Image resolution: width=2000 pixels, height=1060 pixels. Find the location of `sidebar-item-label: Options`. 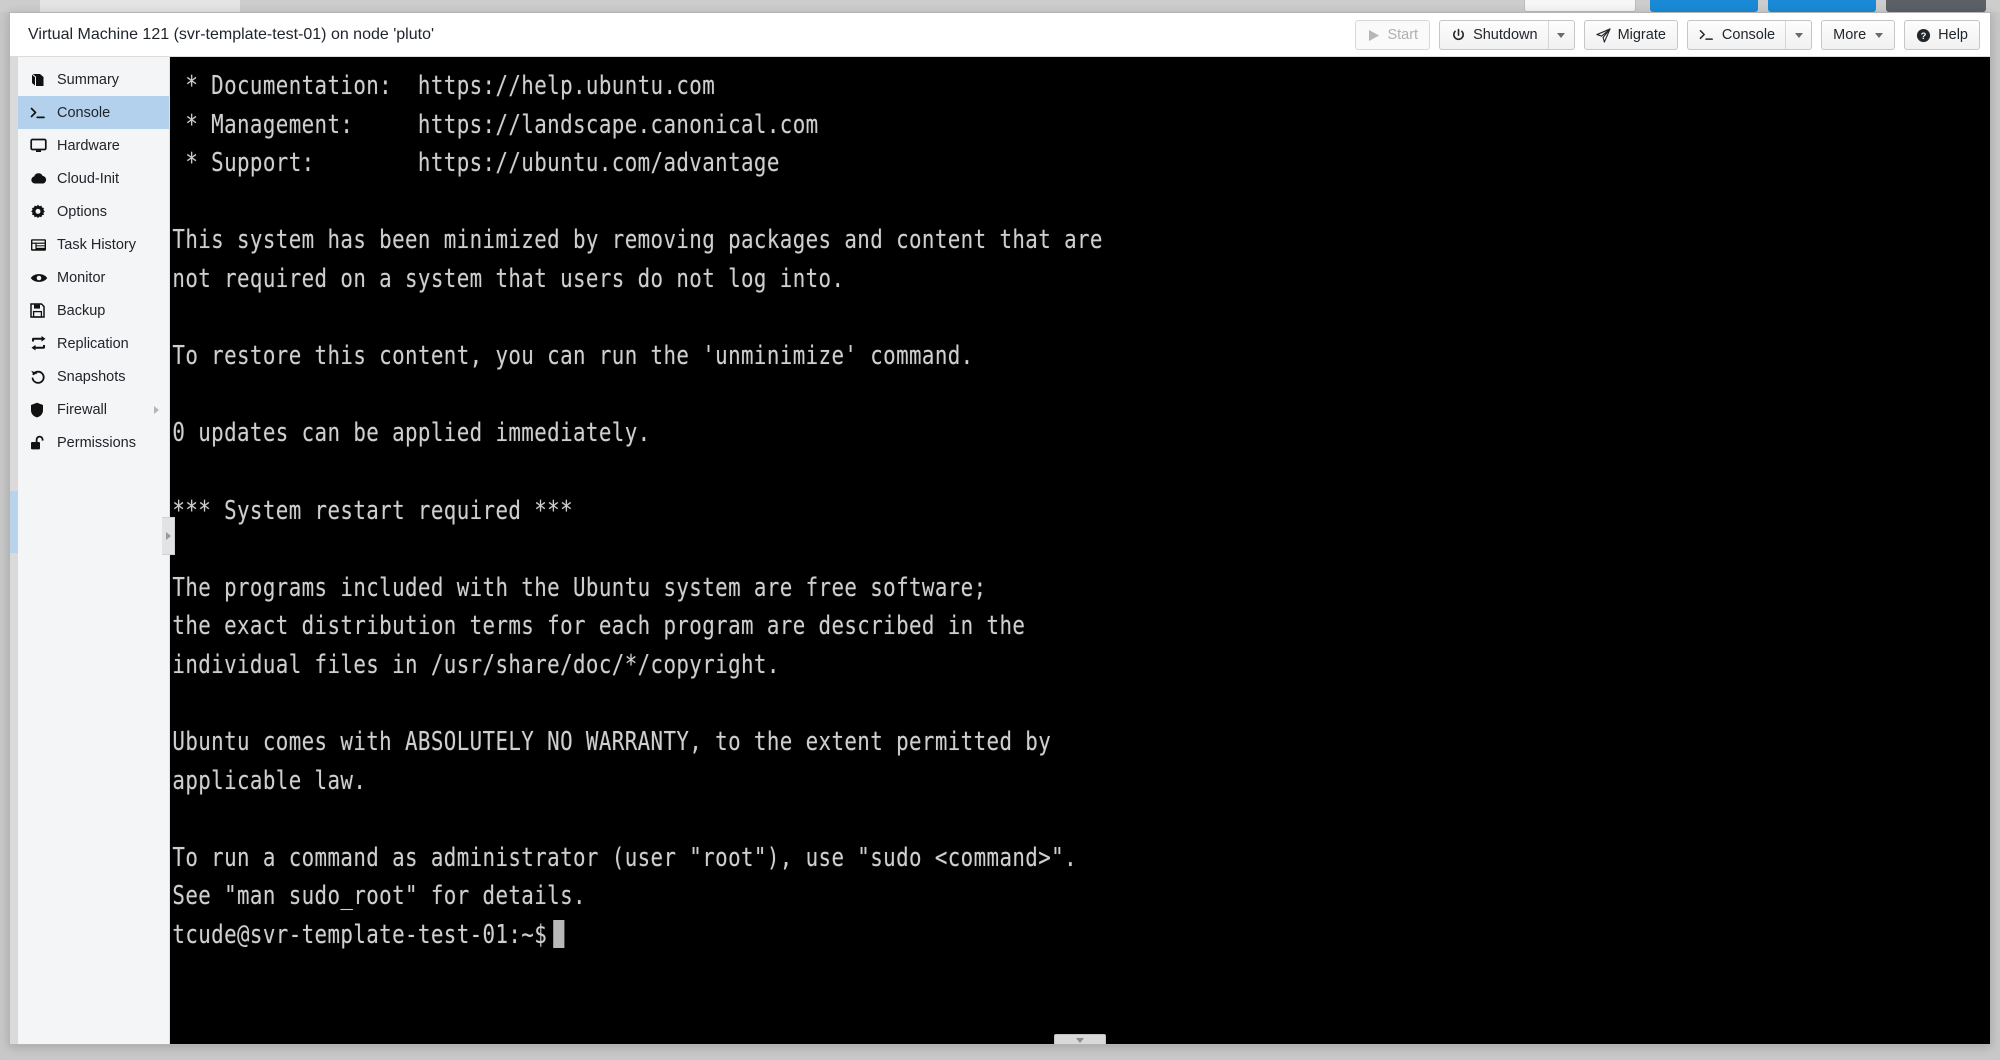

sidebar-item-label: Options is located at coordinates (82, 211).